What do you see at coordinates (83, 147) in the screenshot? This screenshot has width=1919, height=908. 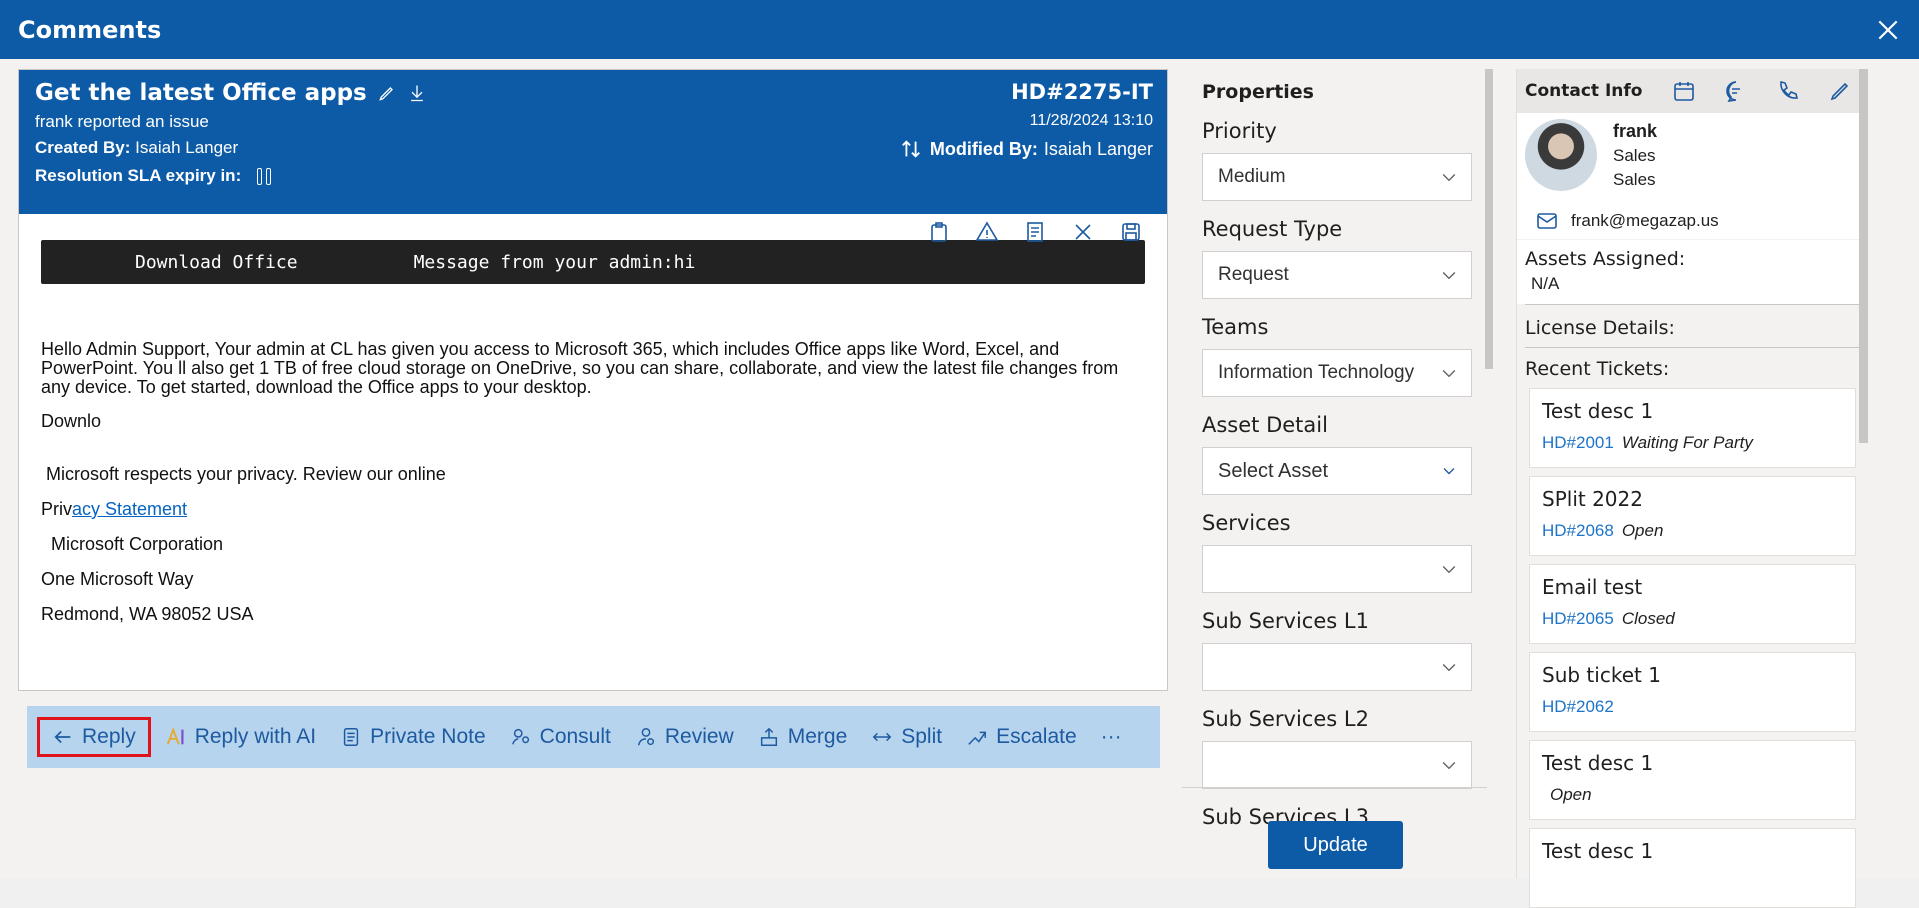 I see `created-by-label: Created By:` at bounding box center [83, 147].